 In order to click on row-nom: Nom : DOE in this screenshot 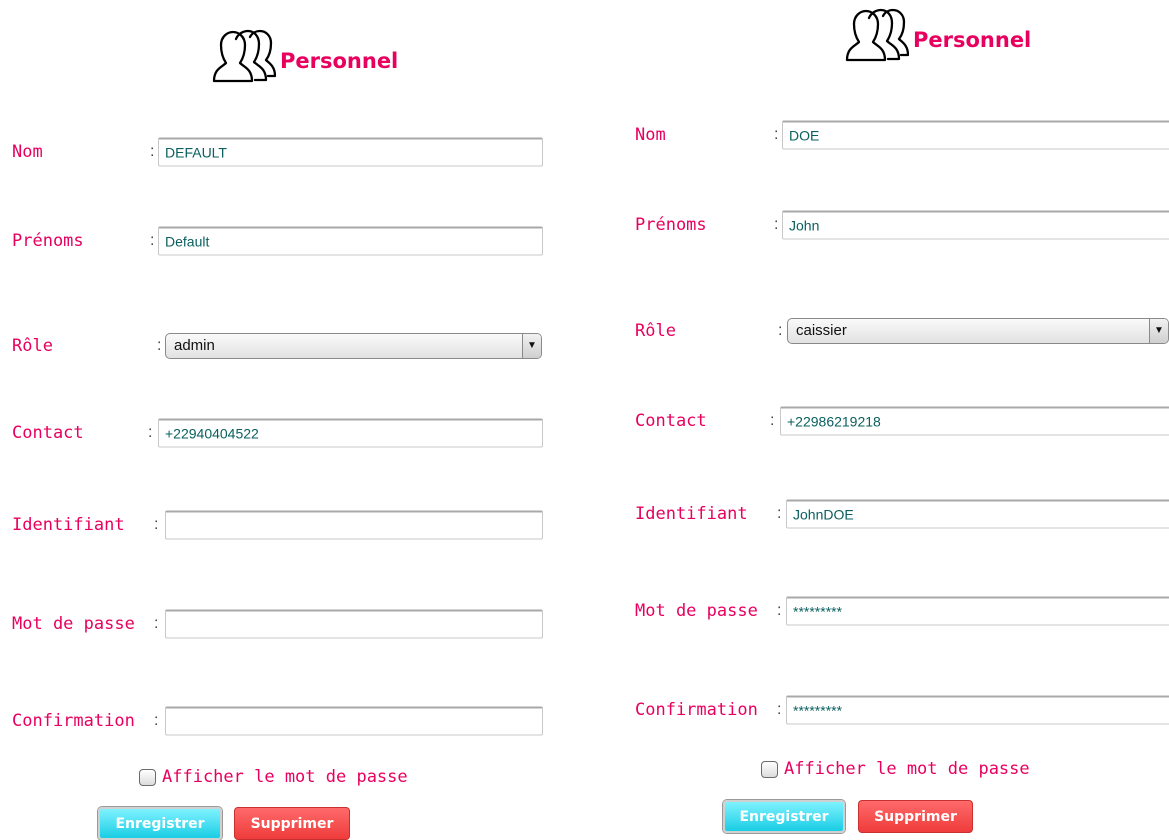, I will do `click(895, 135)`.